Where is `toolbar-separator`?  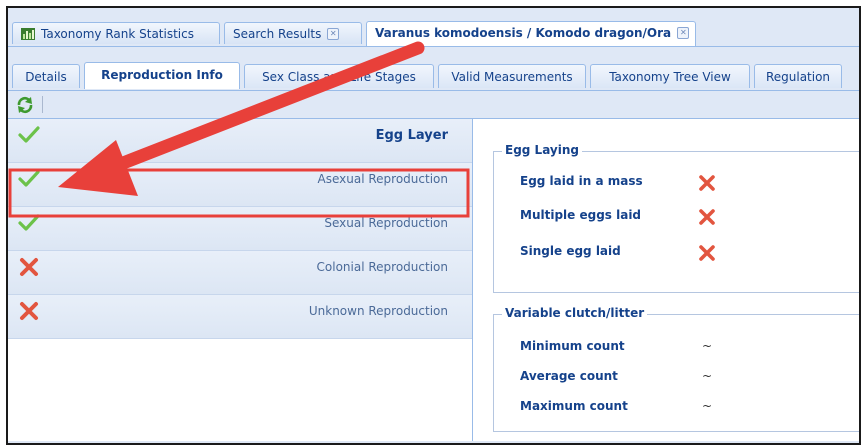
toolbar-separator is located at coordinates (42, 104).